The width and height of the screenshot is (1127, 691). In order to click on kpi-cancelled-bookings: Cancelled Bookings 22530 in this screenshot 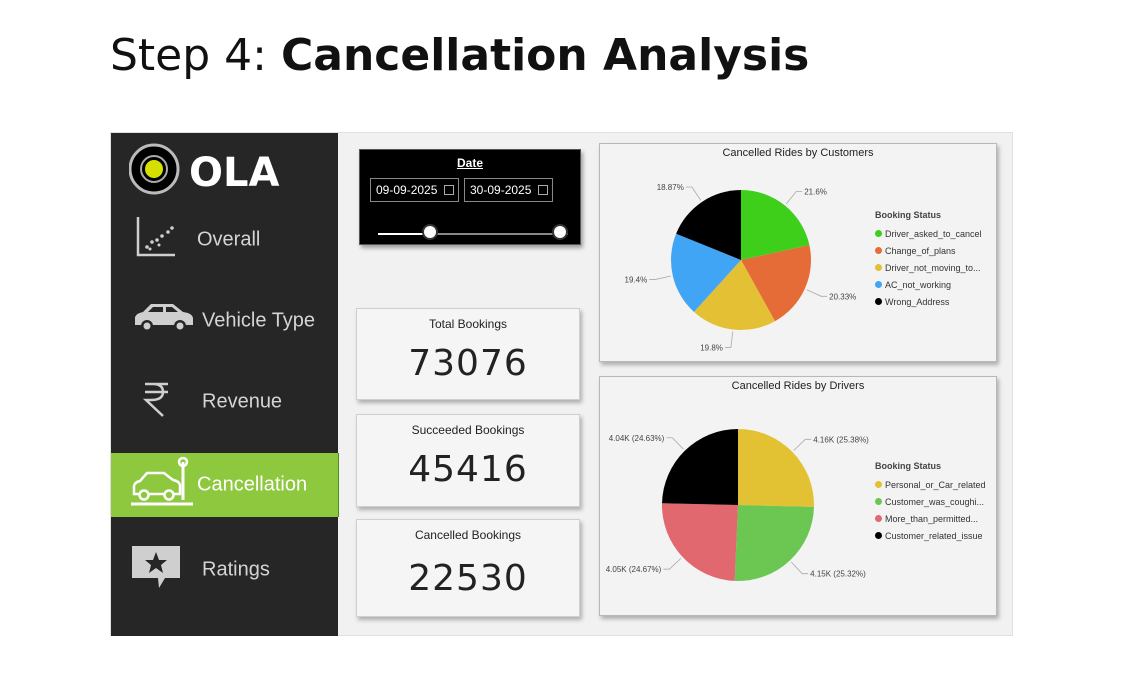, I will do `click(468, 568)`.